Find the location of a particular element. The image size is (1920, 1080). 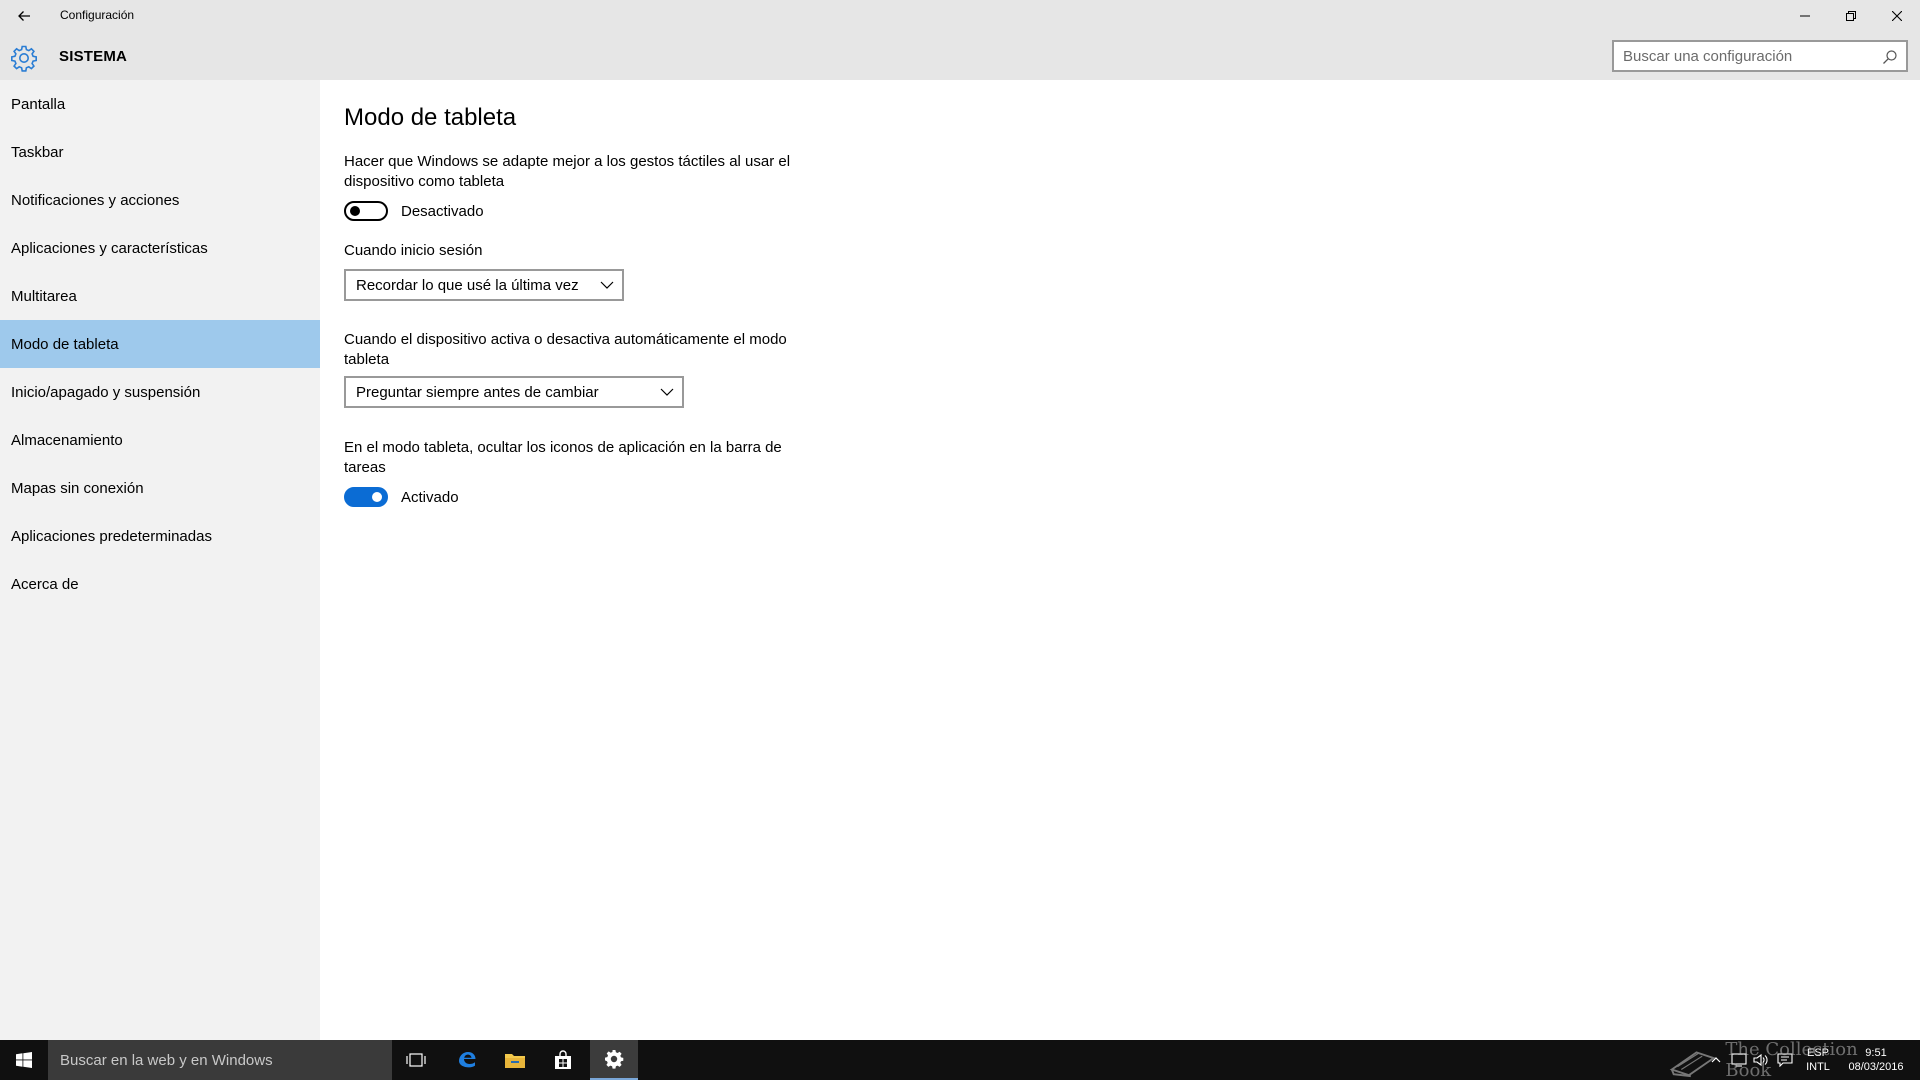

hide-icons-switch is located at coordinates (366, 497).